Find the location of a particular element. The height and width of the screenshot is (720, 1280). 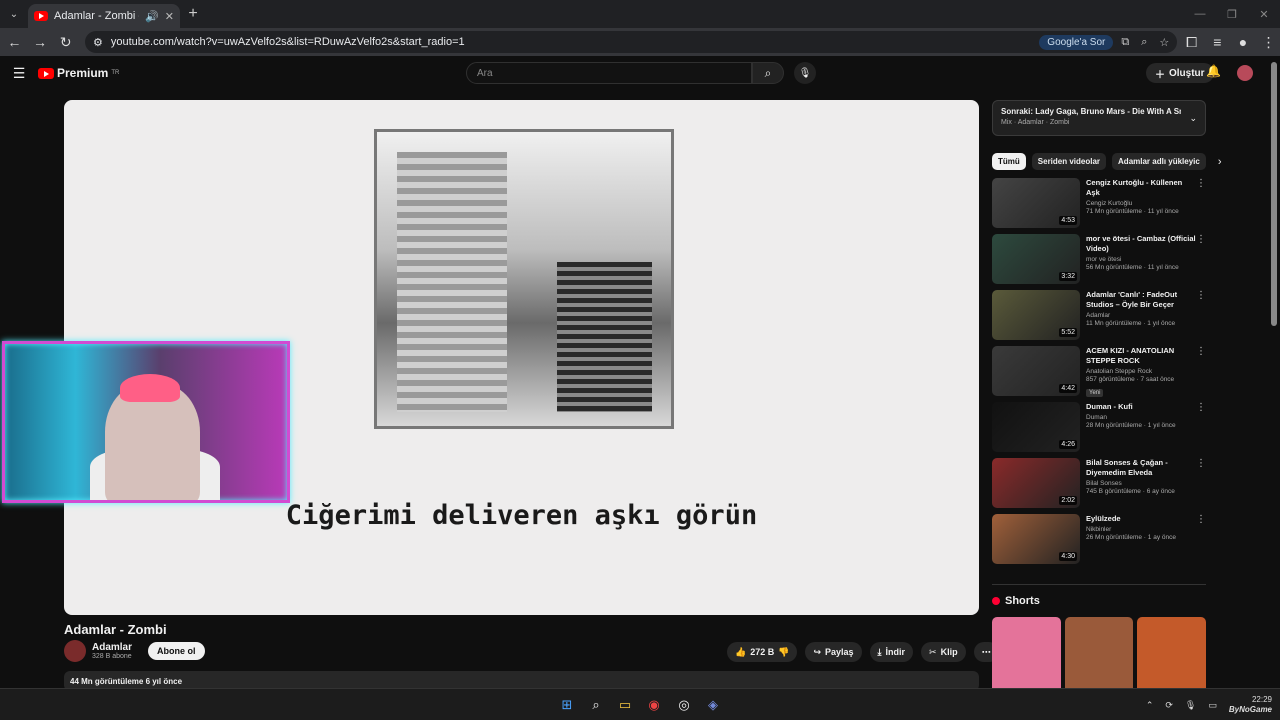

rec-title: Bilal Sonses & Çağan - Diyemedim Elveda is located at coordinates (1127, 467).